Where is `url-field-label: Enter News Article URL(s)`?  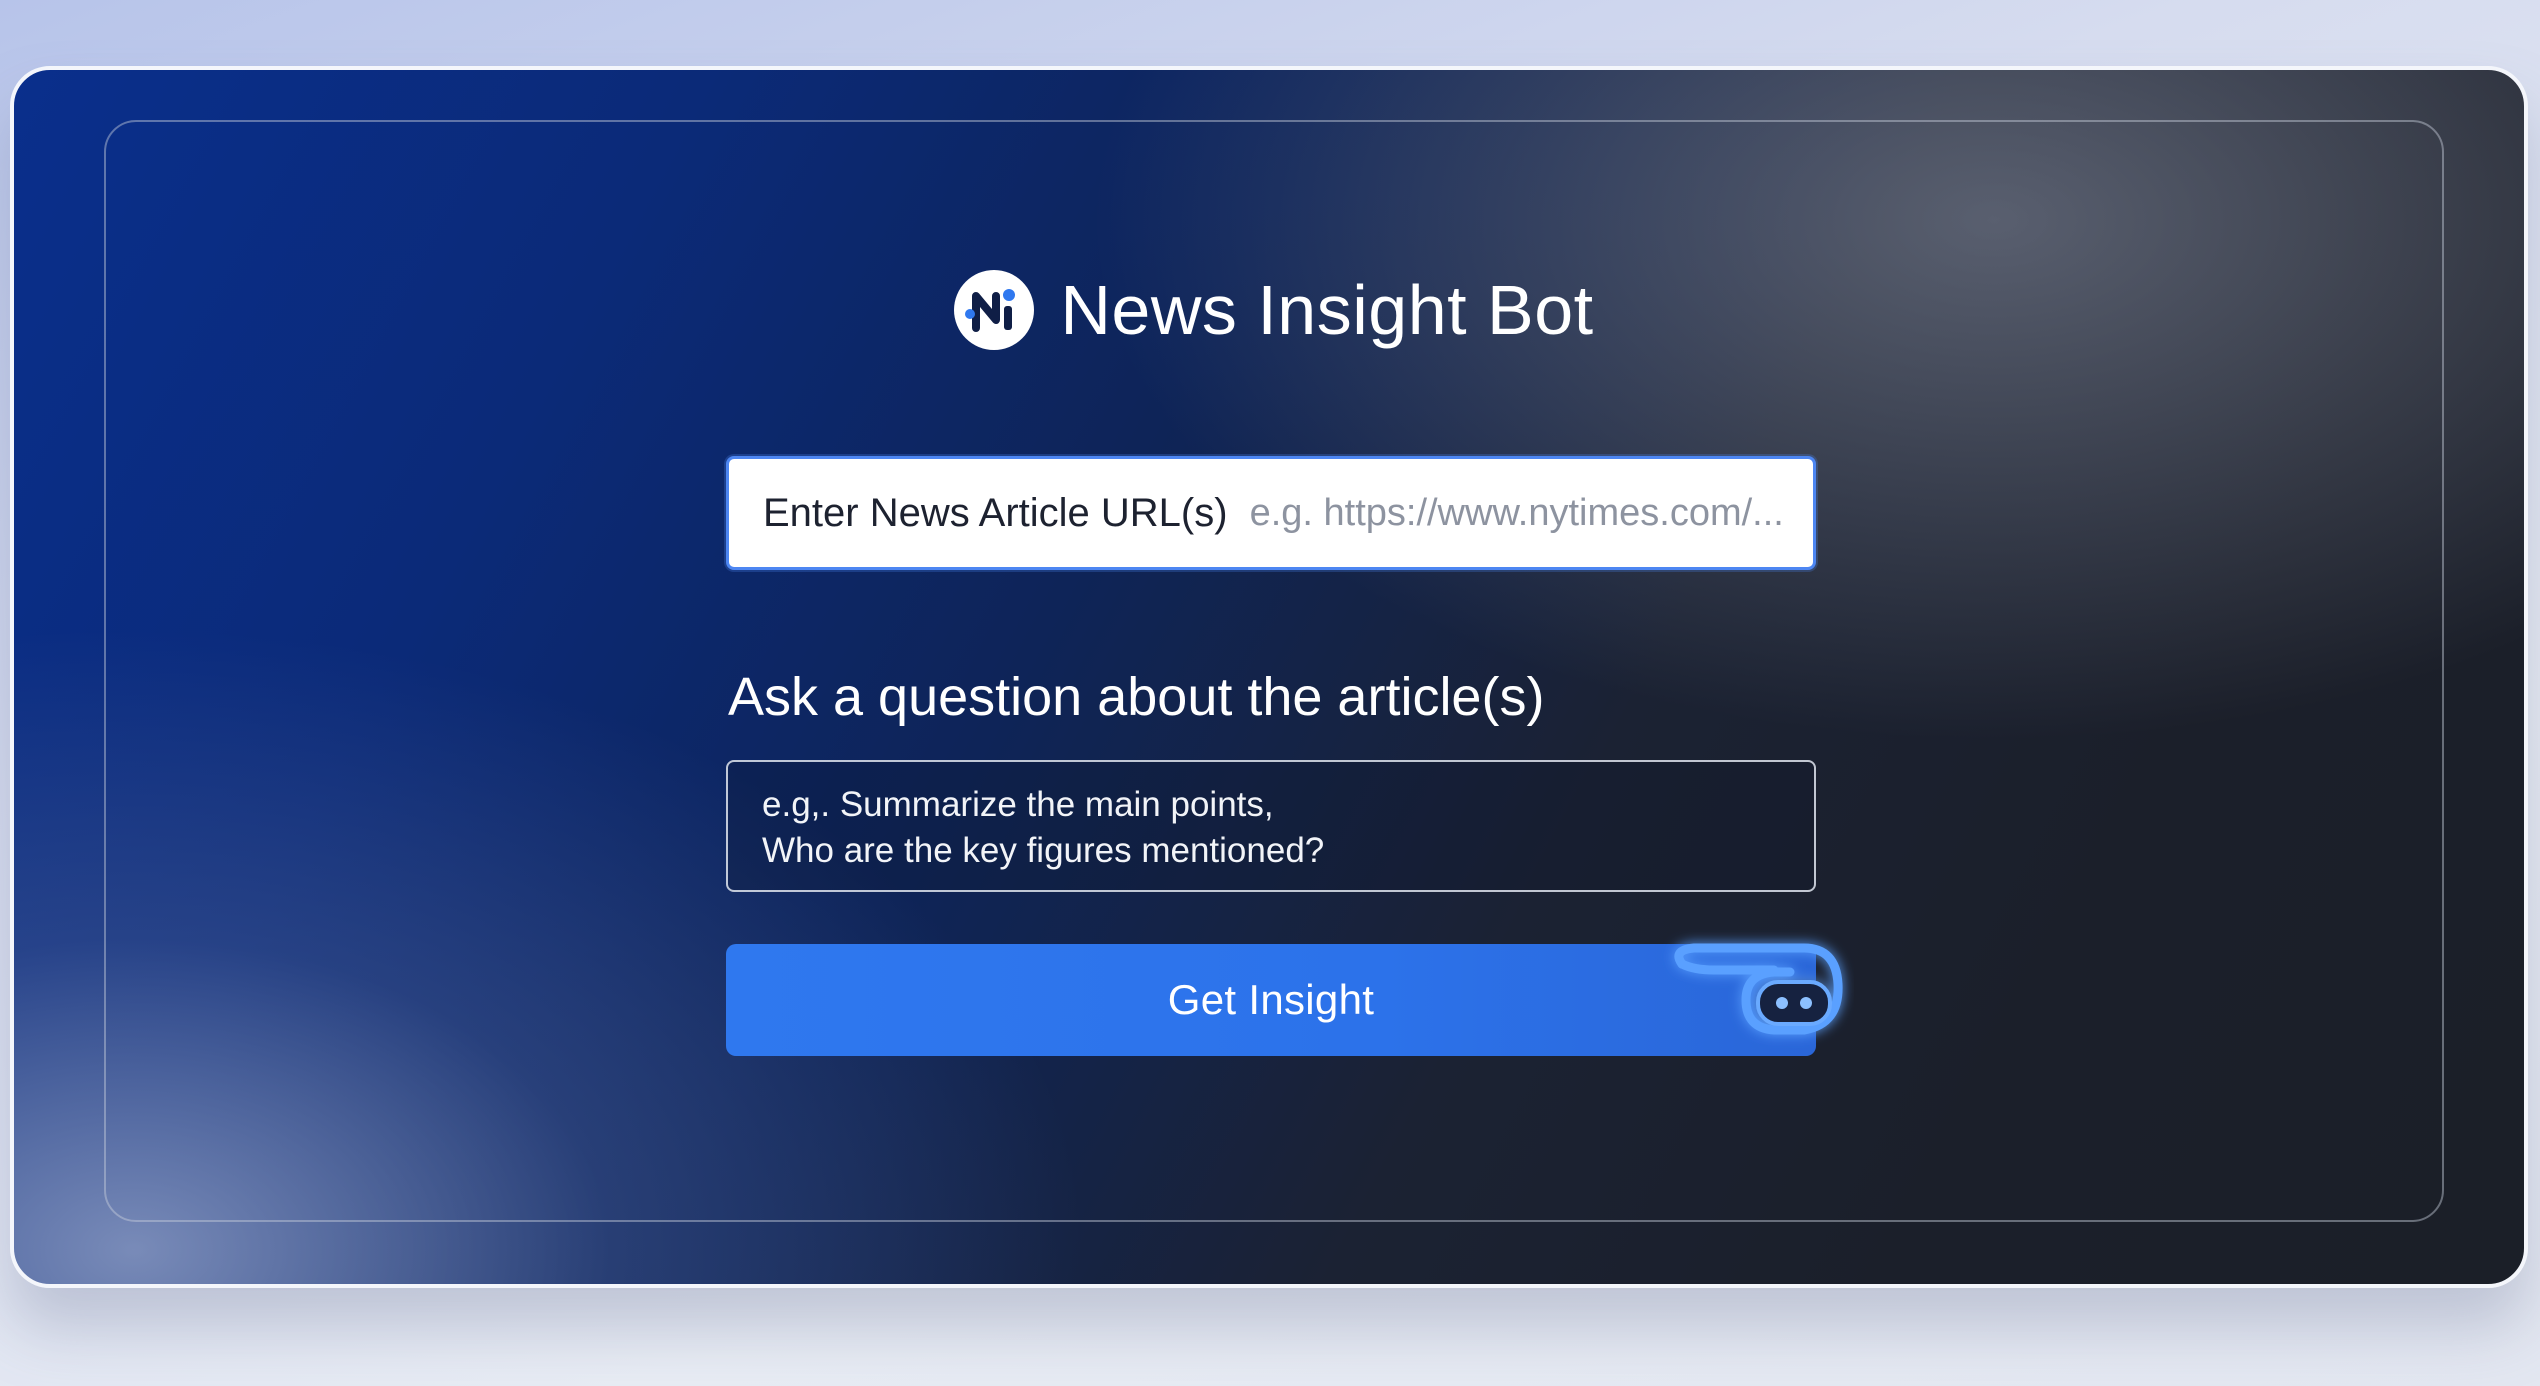 url-field-label: Enter News Article URL(s) is located at coordinates (995, 512).